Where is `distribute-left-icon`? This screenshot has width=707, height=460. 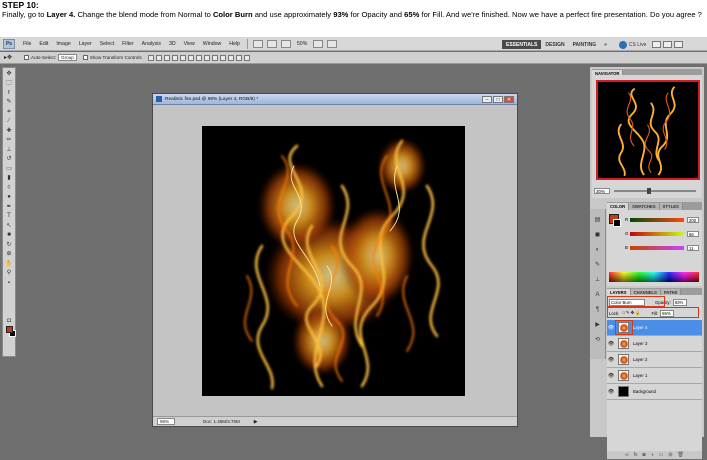 distribute-left-icon is located at coordinates (222, 57).